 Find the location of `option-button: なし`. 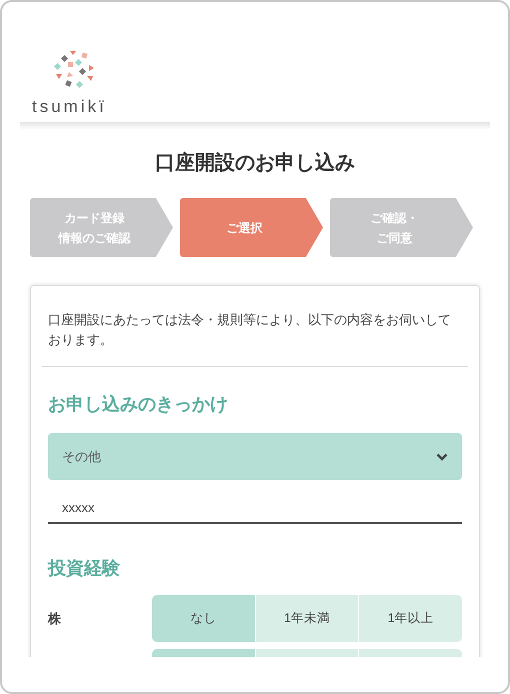

option-button: なし is located at coordinates (203, 618).